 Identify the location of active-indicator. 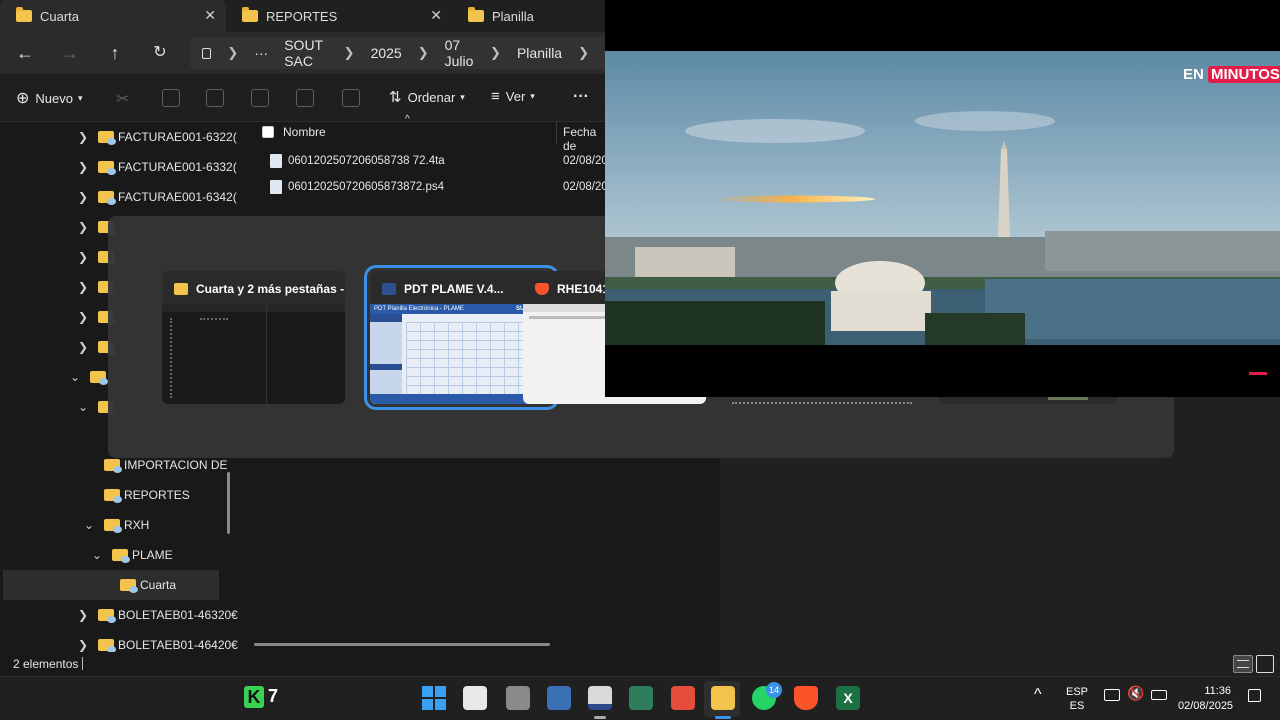
(723, 717).